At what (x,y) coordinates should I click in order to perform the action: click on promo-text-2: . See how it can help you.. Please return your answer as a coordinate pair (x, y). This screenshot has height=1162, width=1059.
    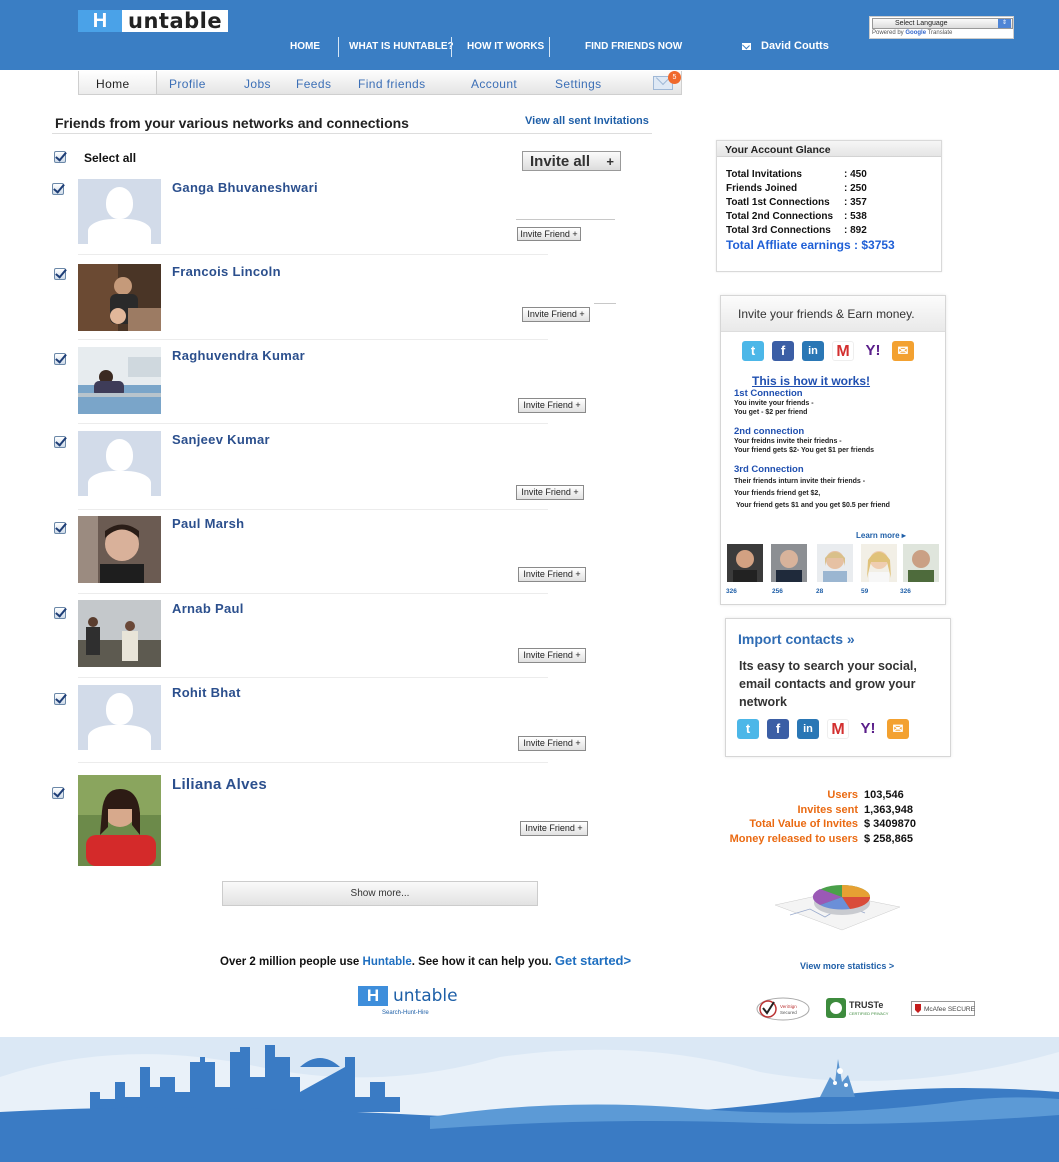
    Looking at the image, I should click on (483, 962).